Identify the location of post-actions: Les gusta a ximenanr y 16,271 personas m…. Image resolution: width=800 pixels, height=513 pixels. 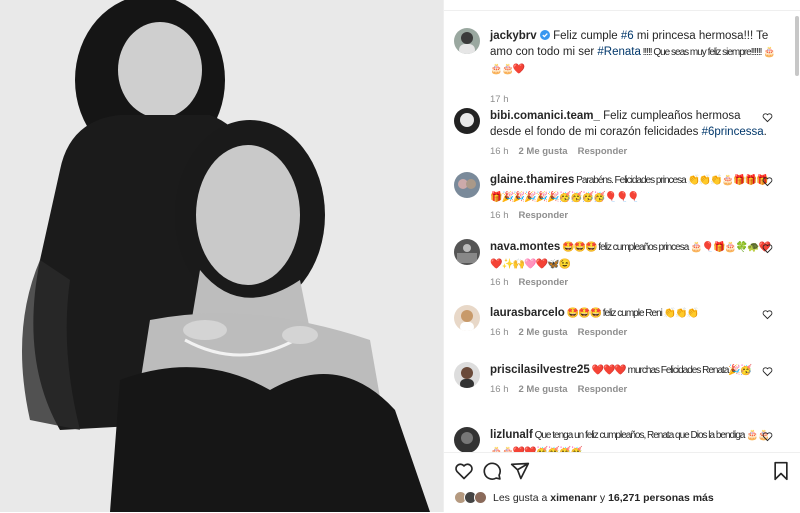
(622, 482).